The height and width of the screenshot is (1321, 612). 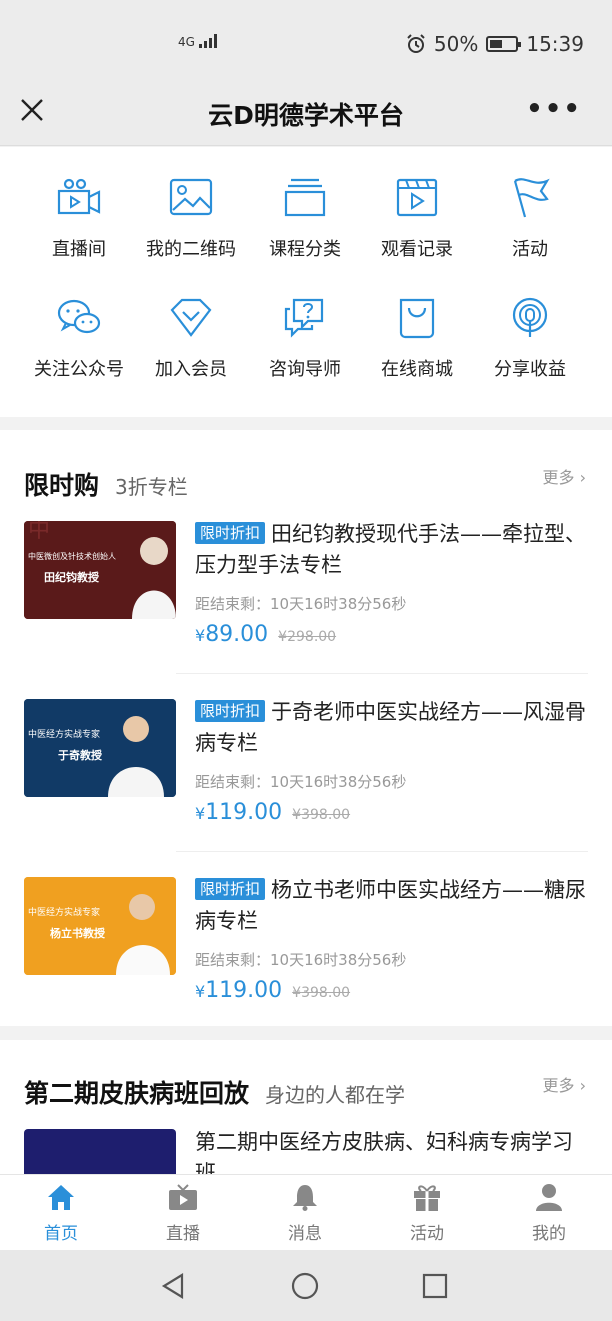 What do you see at coordinates (79, 339) in the screenshot?
I see `menu-item-follow-account: 关注公众号` at bounding box center [79, 339].